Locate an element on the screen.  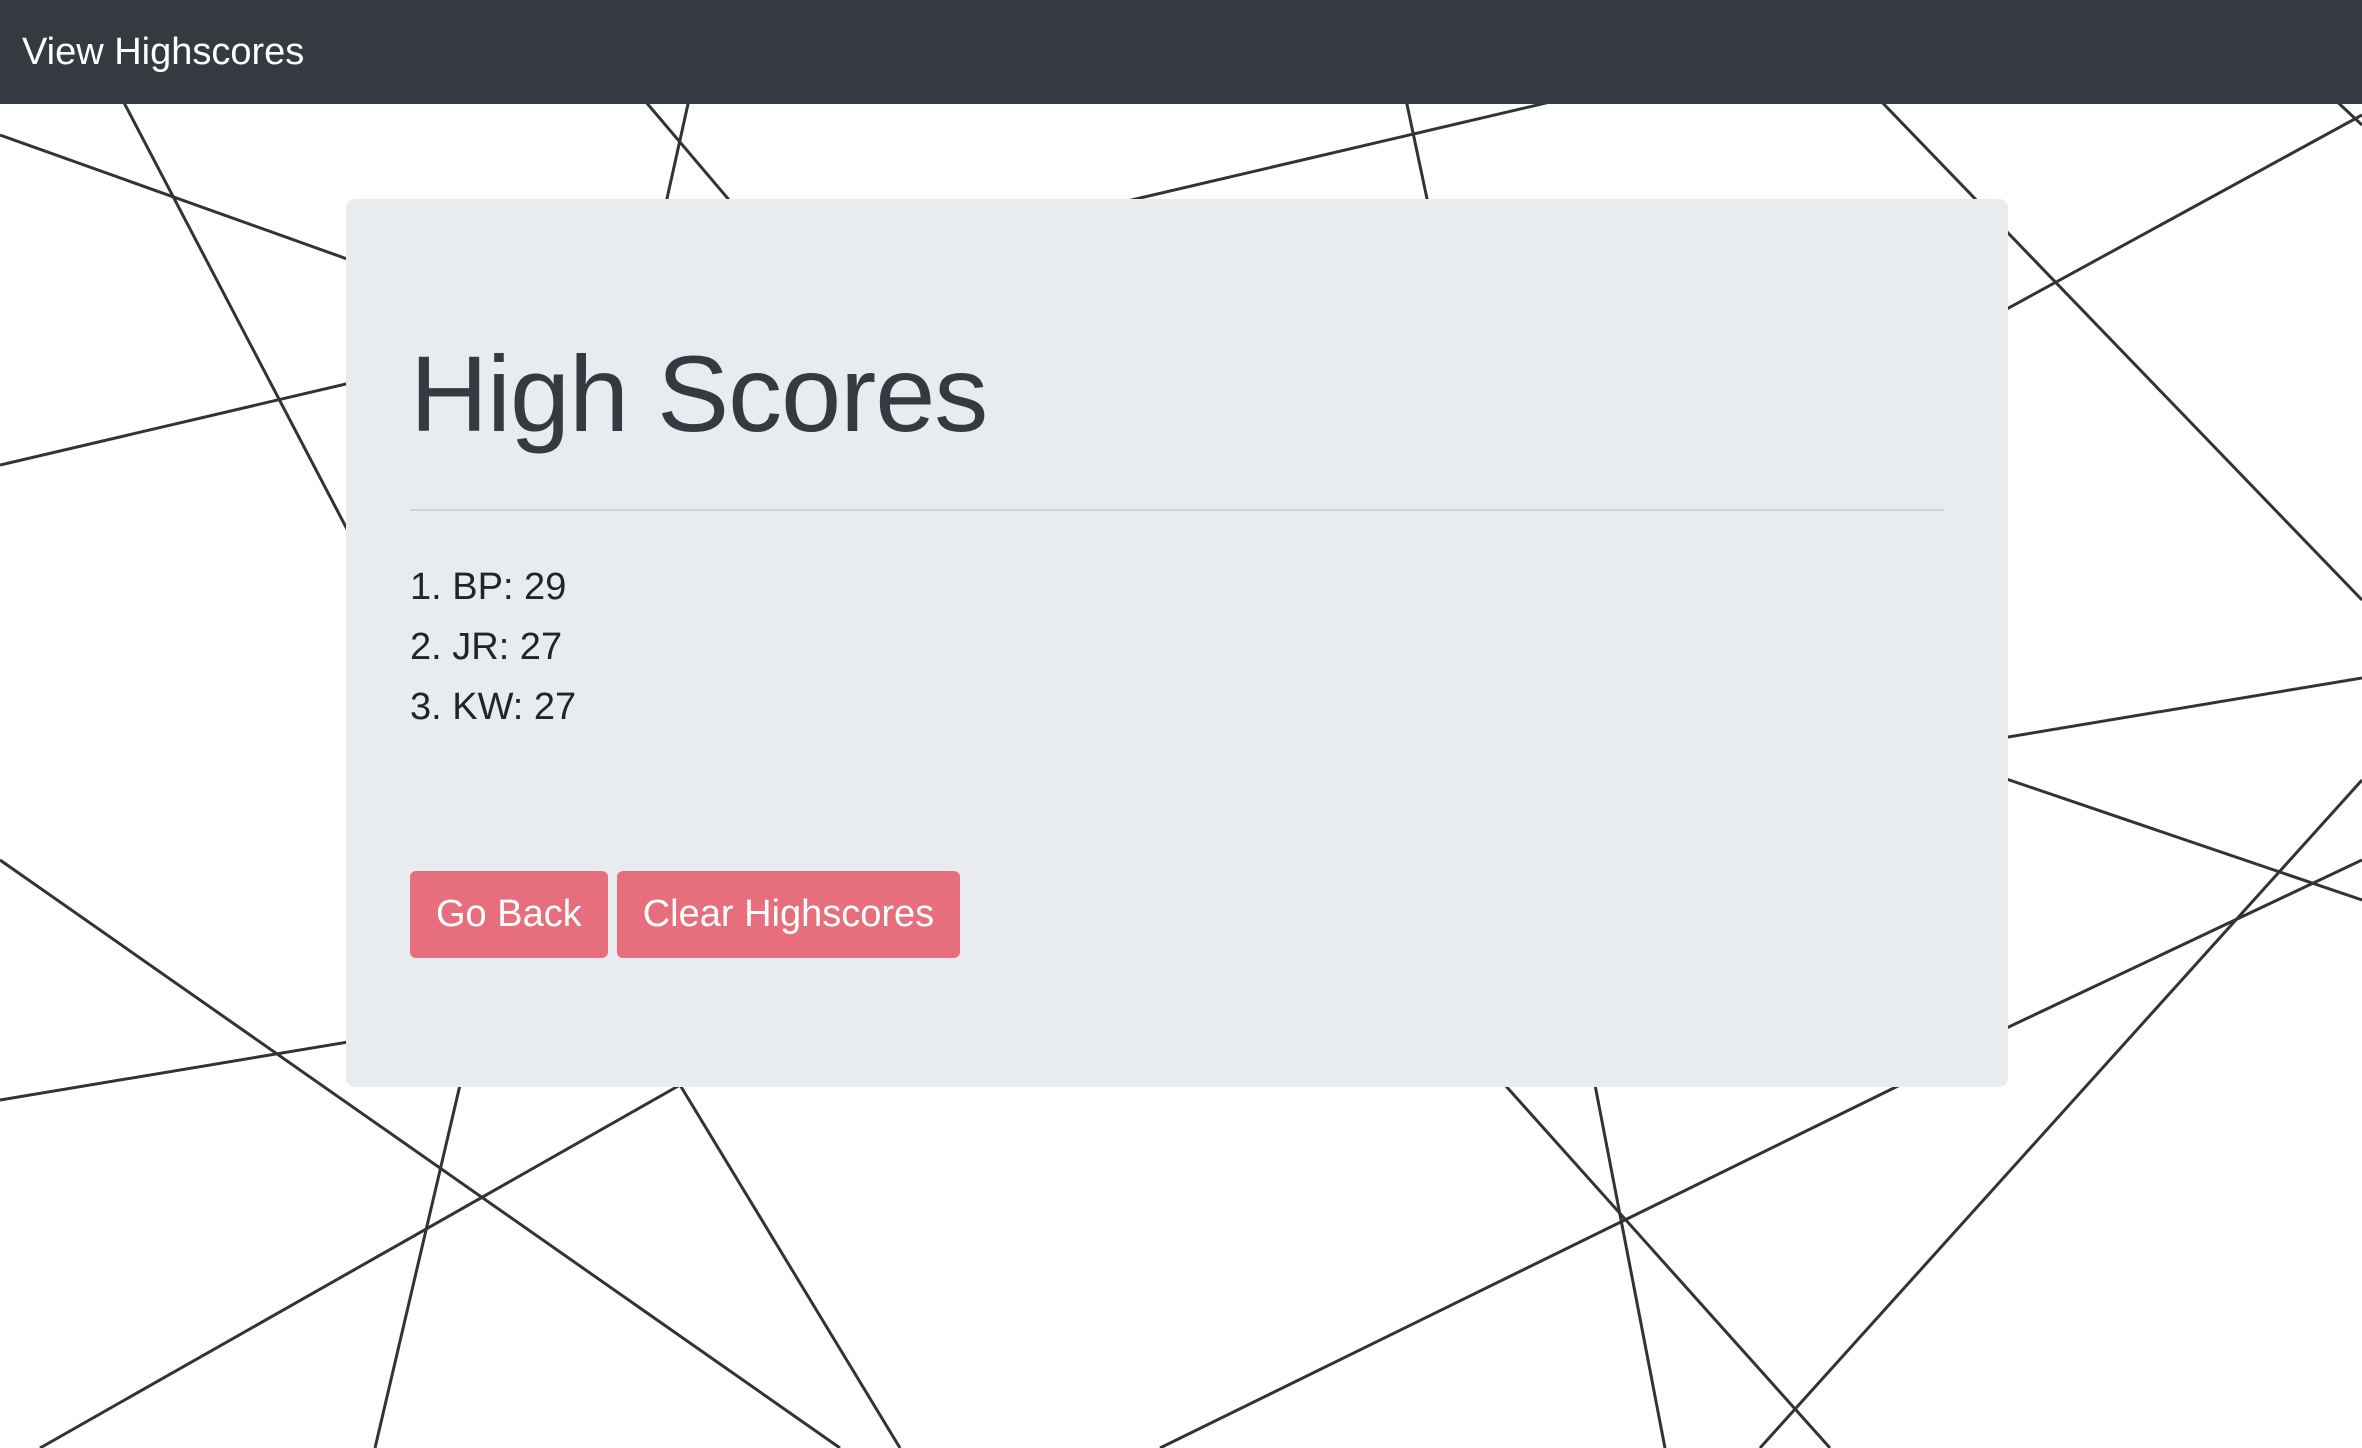
score-item: 3. KW: 27 is located at coordinates (493, 707).